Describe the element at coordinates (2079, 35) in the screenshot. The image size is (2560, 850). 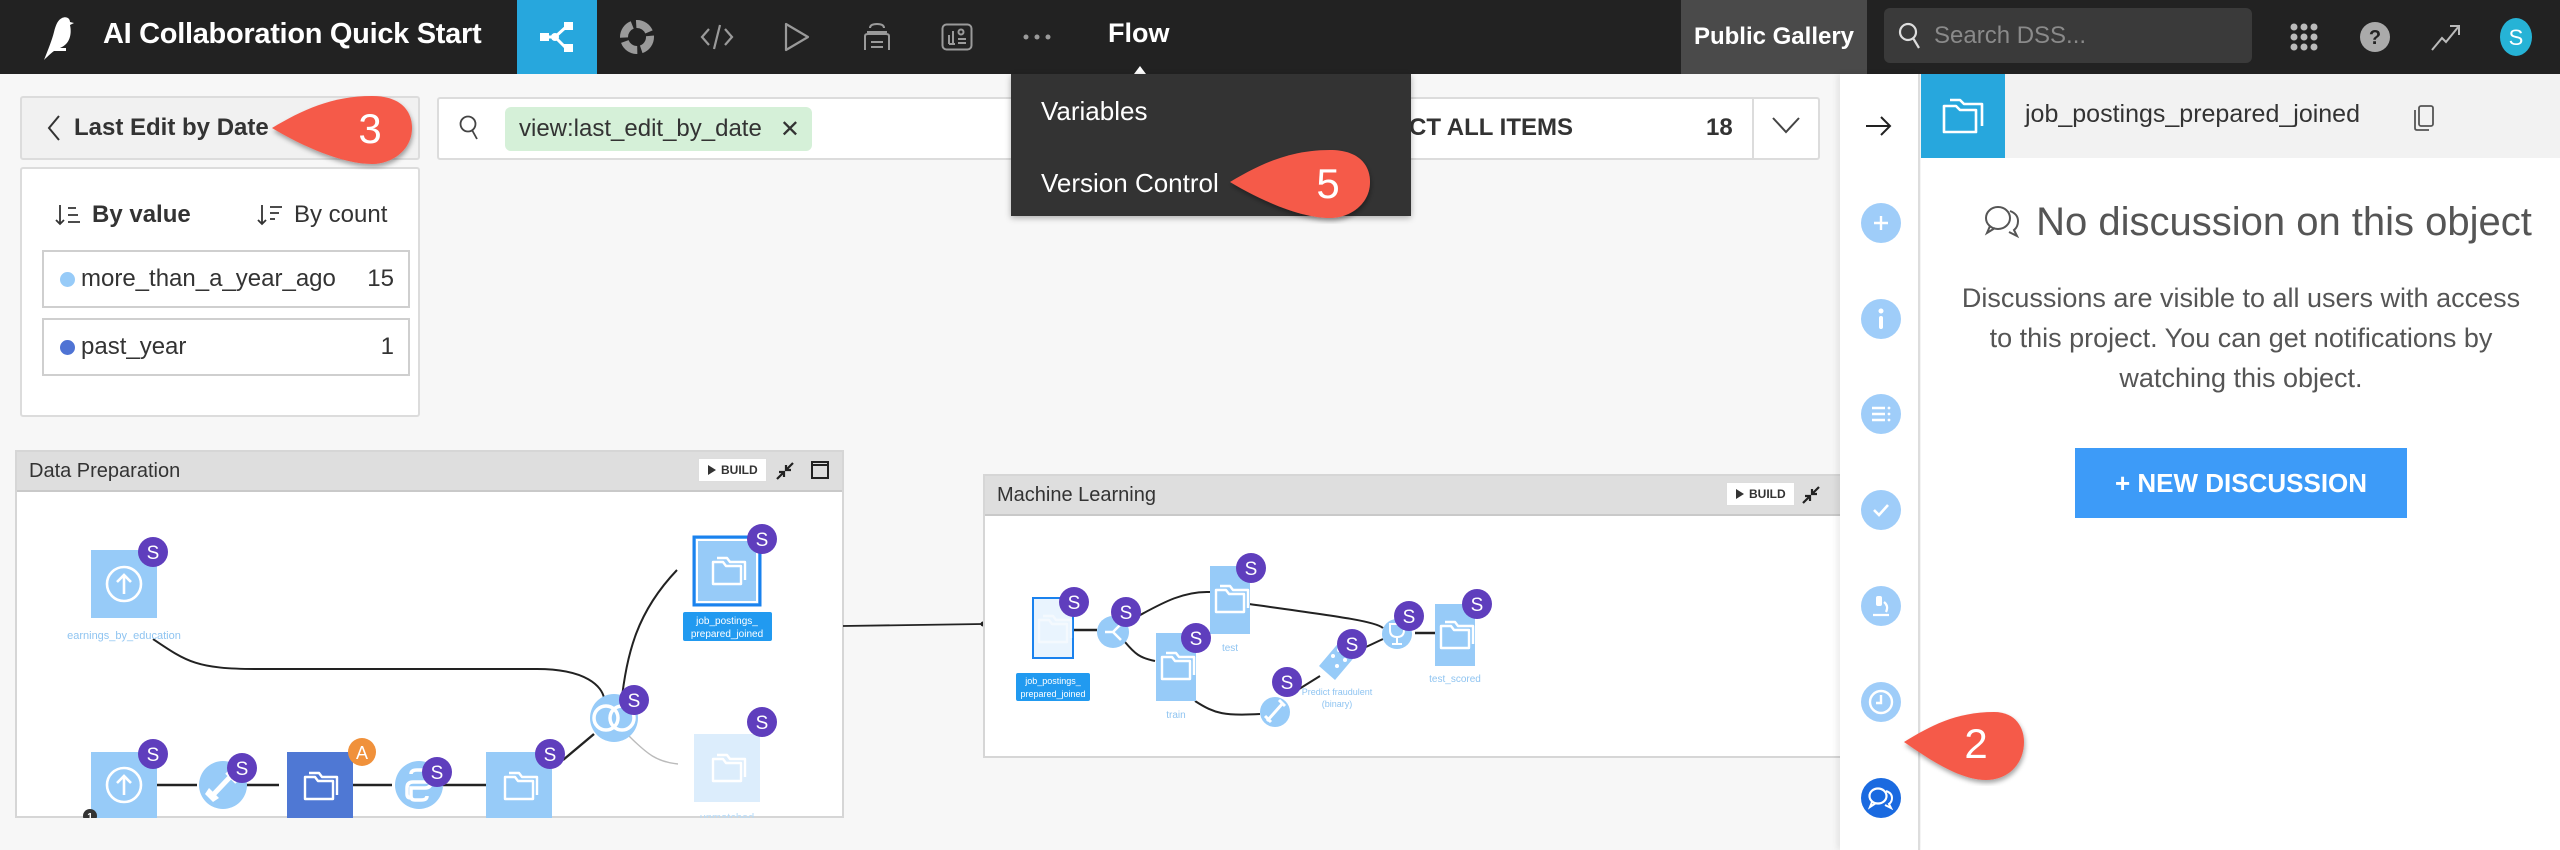
I see `search-input` at that location.